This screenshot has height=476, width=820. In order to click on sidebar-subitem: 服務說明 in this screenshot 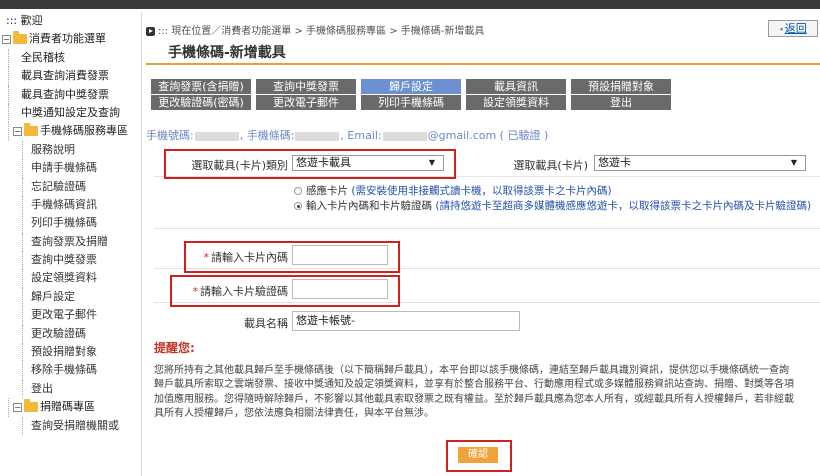, I will do `click(81, 150)`.